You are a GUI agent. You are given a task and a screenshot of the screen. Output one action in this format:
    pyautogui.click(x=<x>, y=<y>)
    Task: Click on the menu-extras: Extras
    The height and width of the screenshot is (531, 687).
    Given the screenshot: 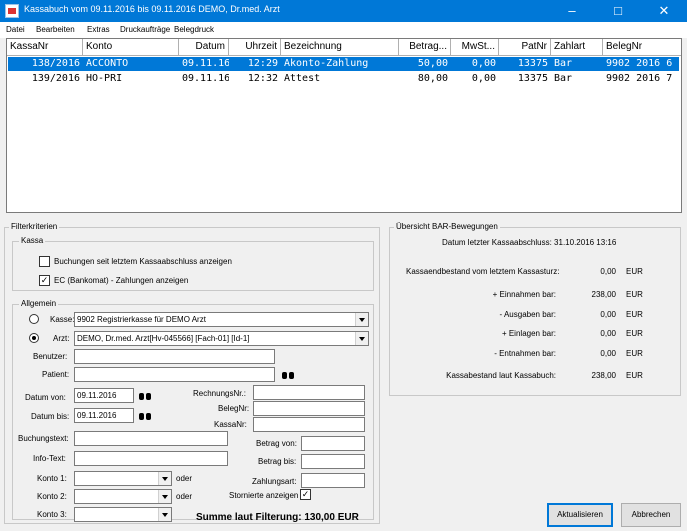 What is the action you would take?
    pyautogui.click(x=98, y=29)
    